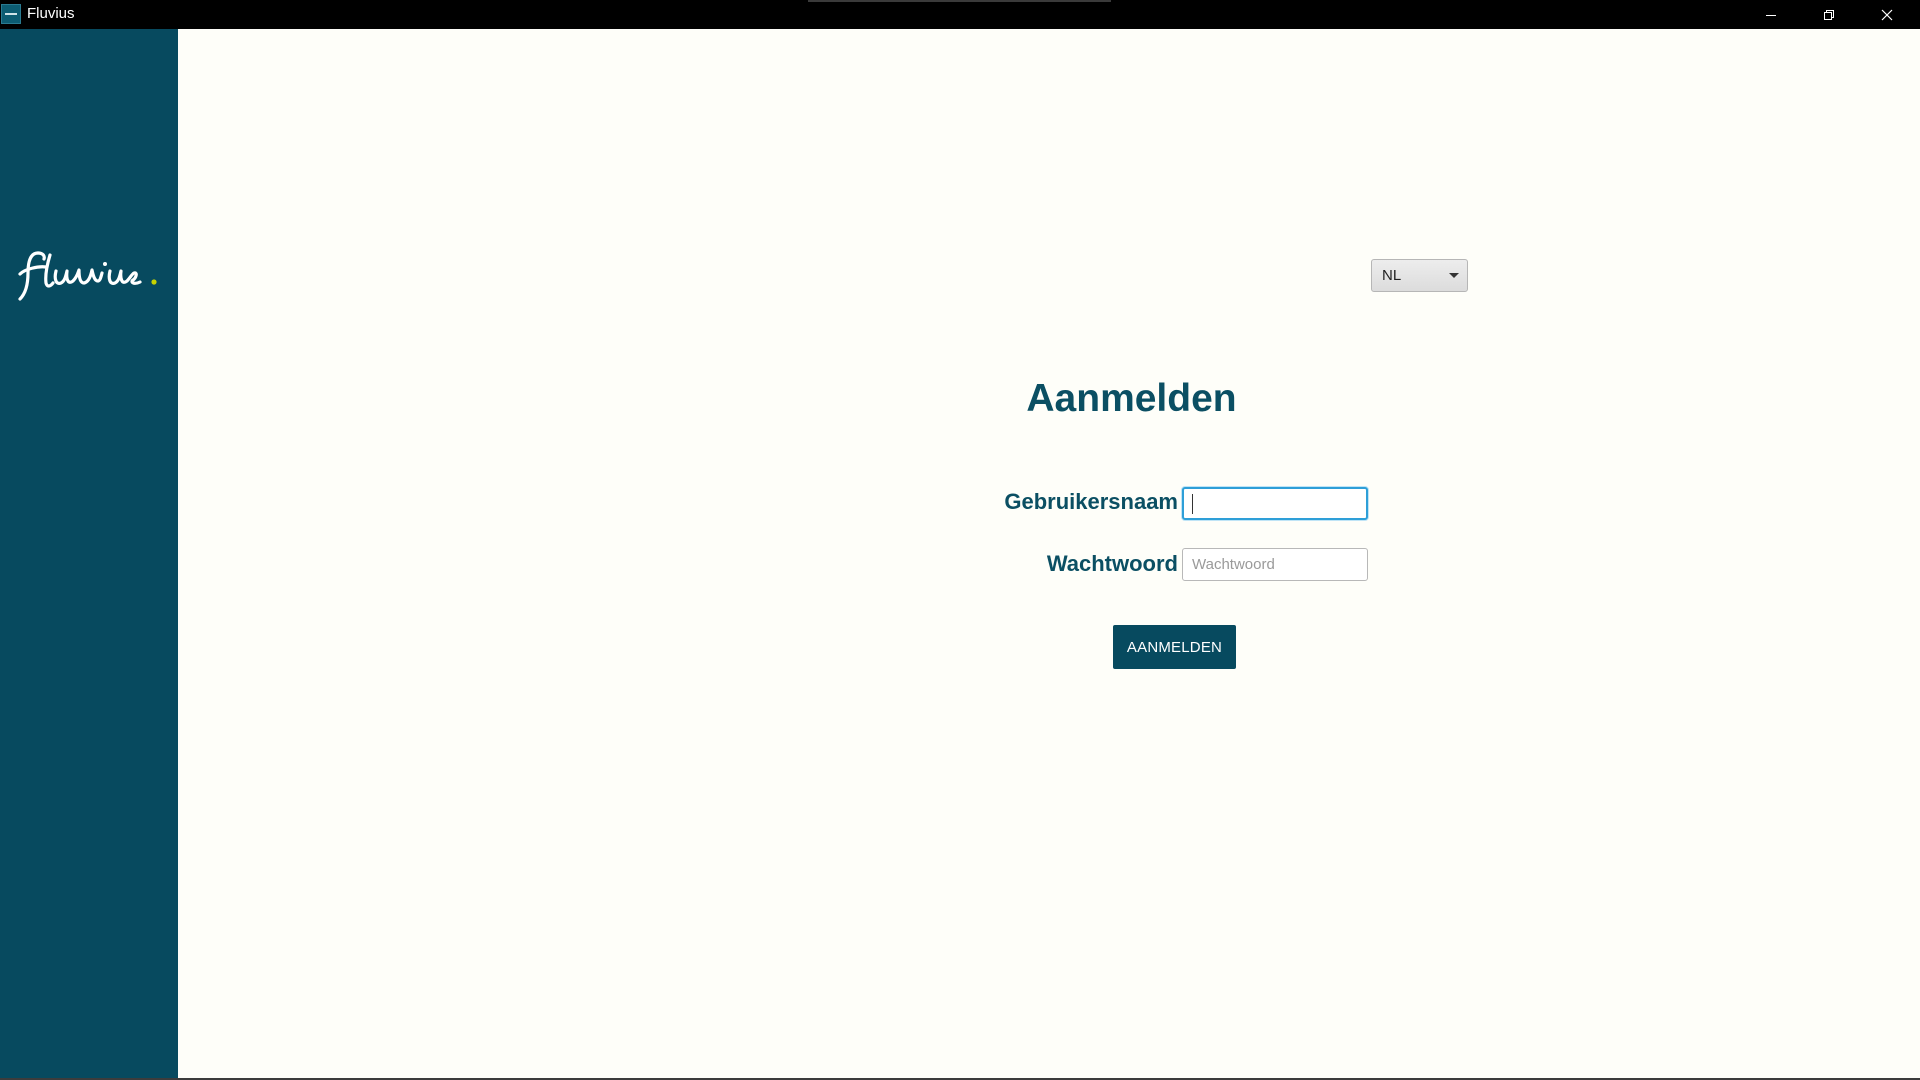 The height and width of the screenshot is (1080, 1920). I want to click on password-input, so click(1275, 564).